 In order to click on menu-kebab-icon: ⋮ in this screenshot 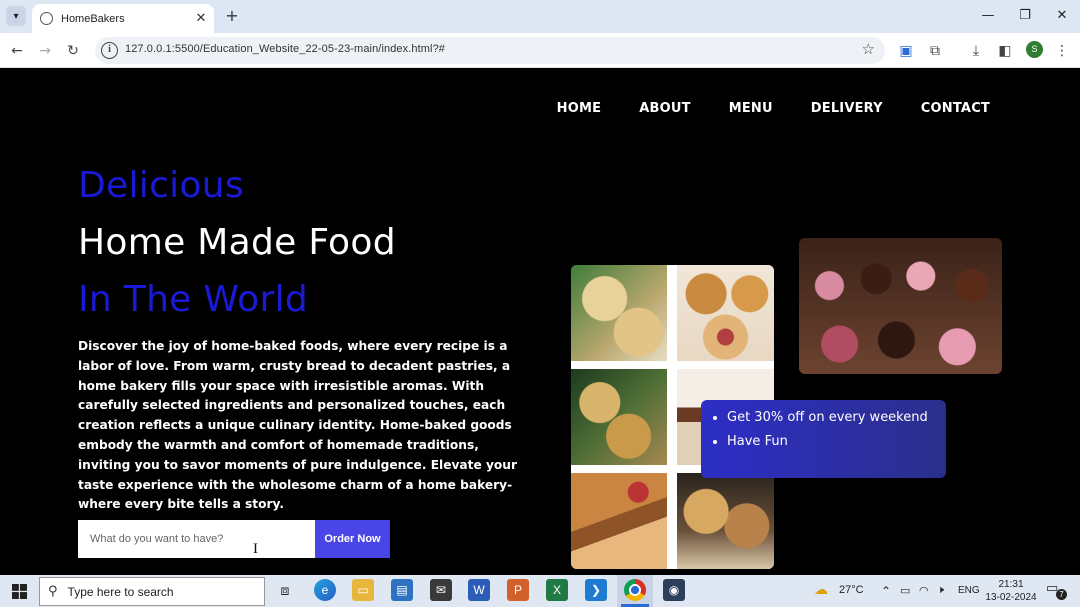, I will do `click(1062, 51)`.